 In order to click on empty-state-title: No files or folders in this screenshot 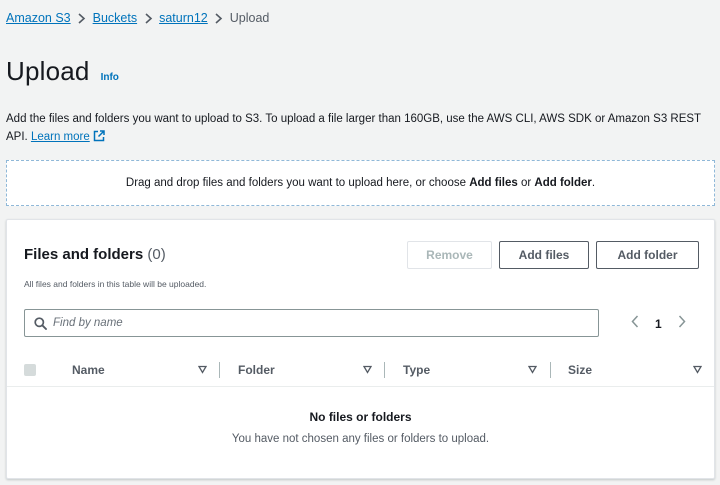, I will do `click(360, 417)`.